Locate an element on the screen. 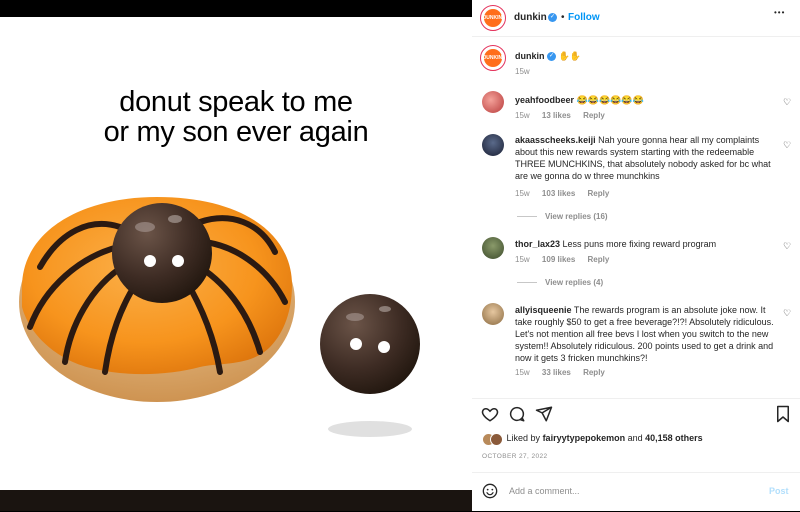 The width and height of the screenshot is (800, 512). comment-meta: 15w 109 likes Reply is located at coordinates (567, 259).